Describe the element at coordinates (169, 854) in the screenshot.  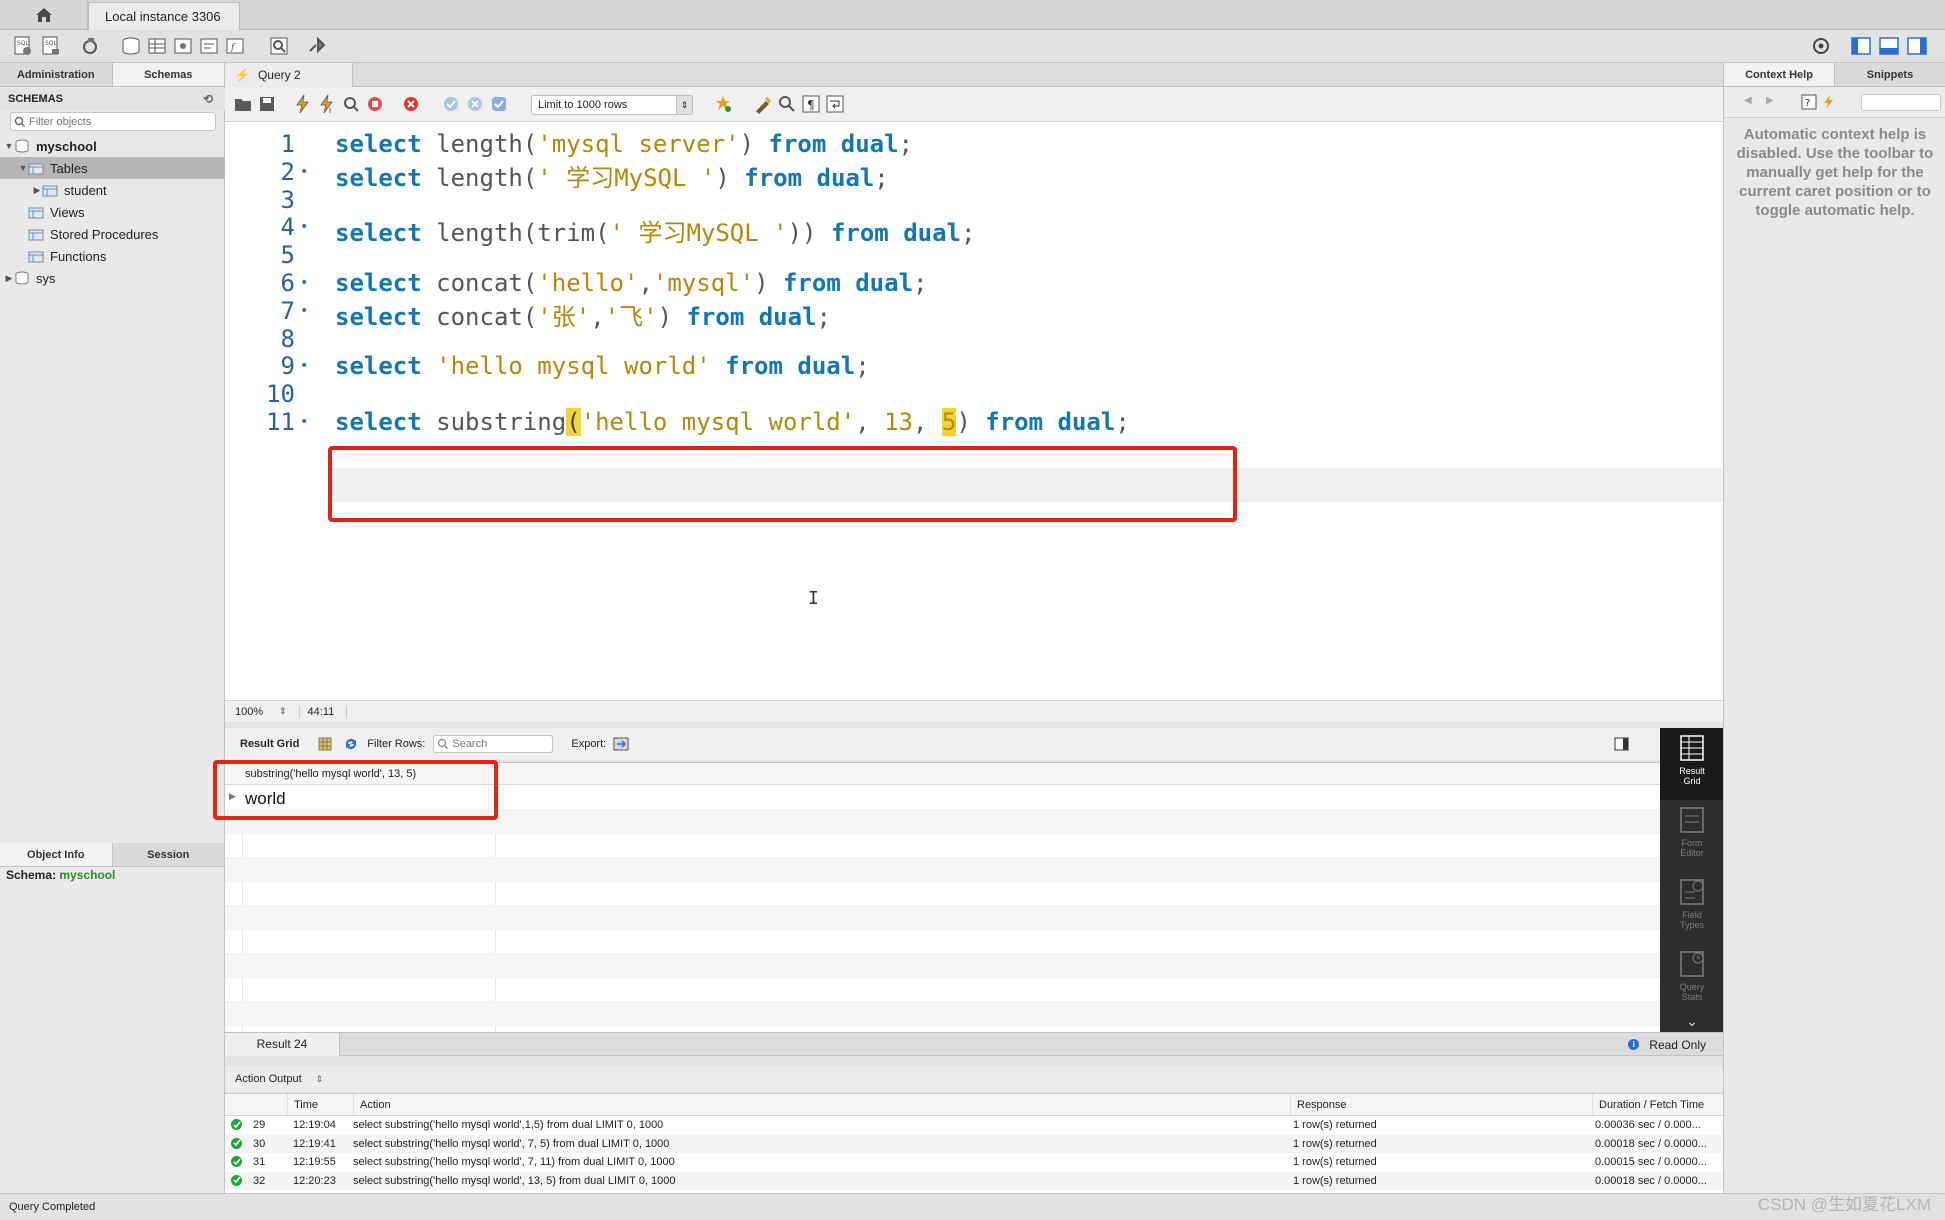
I see `tab-session: Session` at that location.